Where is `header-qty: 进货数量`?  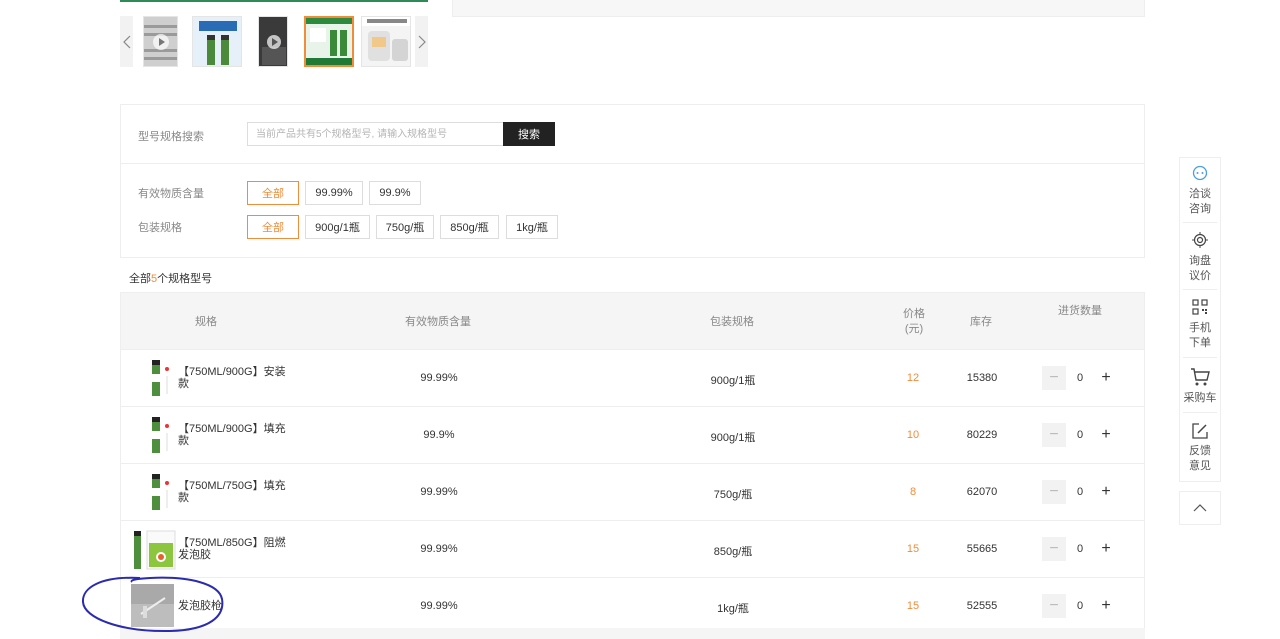 header-qty: 进货数量 is located at coordinates (1080, 311).